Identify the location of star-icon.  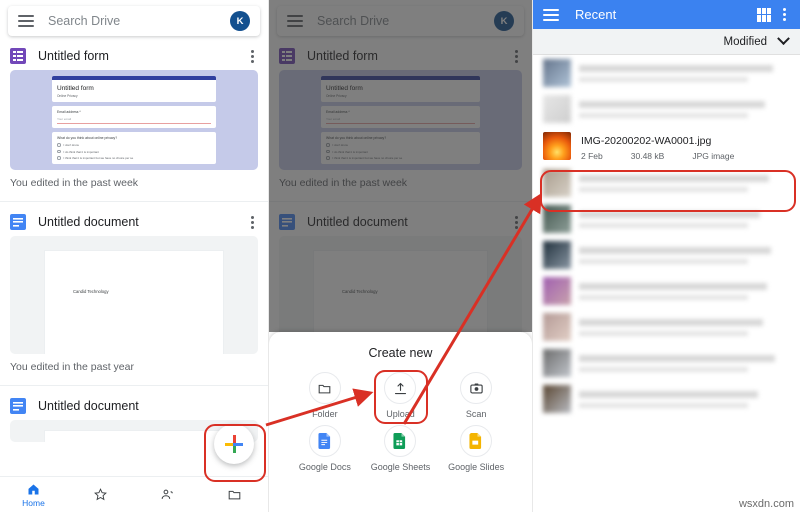
(100, 494).